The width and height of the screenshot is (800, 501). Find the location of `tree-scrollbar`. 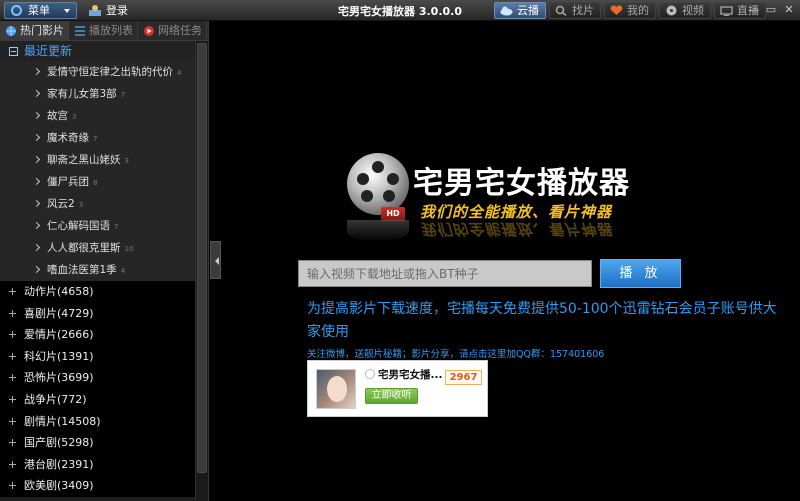

tree-scrollbar is located at coordinates (201, 271).